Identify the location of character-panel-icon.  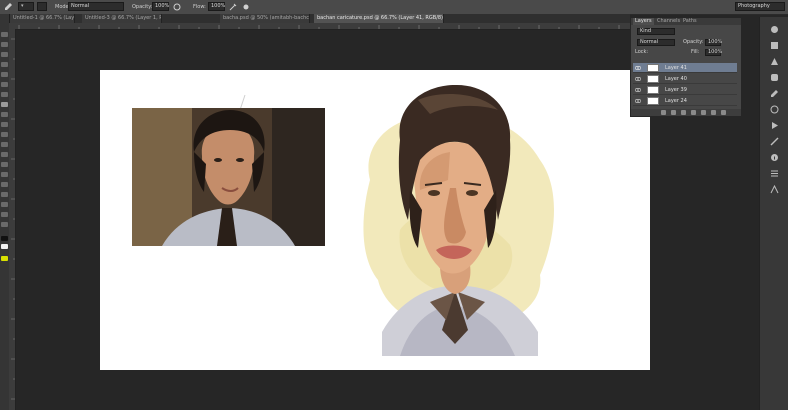
(774, 189).